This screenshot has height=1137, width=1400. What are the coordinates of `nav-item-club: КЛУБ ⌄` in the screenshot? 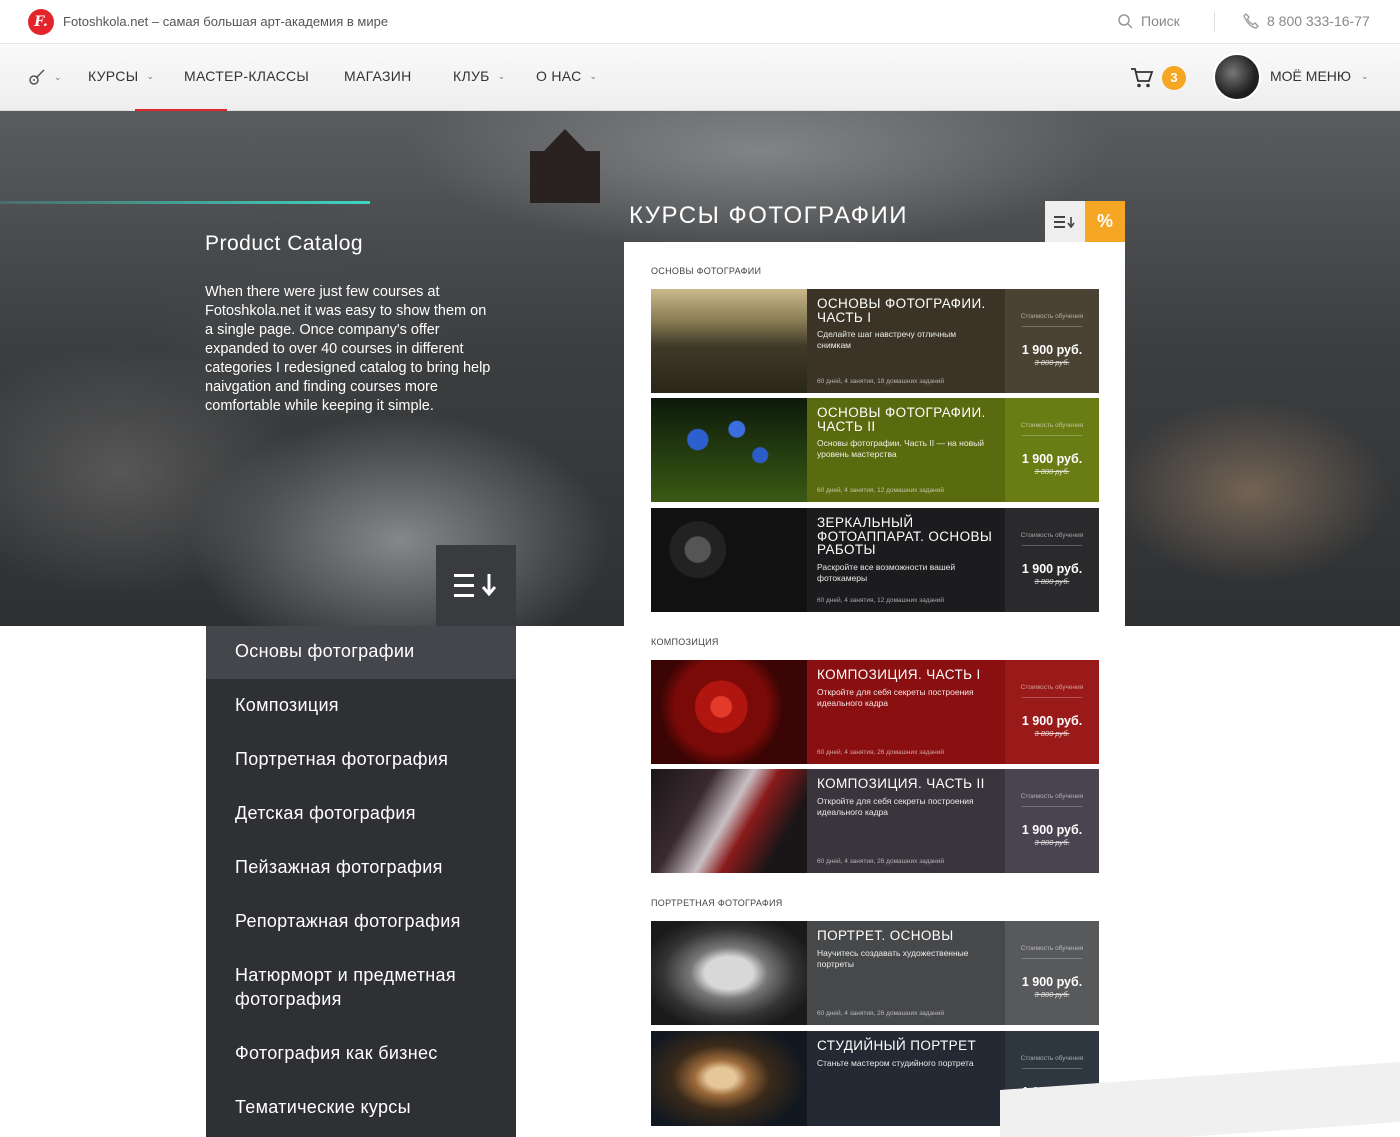 It's located at (479, 76).